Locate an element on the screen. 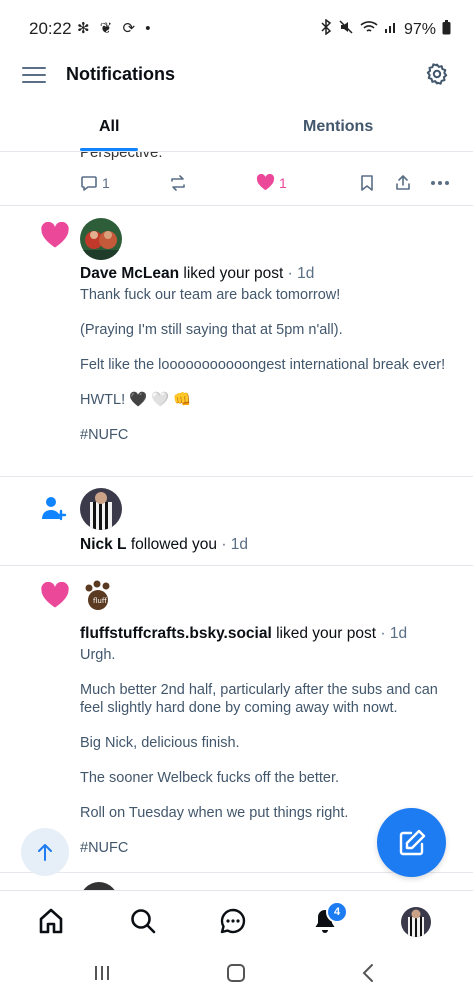 Image resolution: width=473 pixels, height=1000 pixels. app-header: Notifications is located at coordinates (236, 81).